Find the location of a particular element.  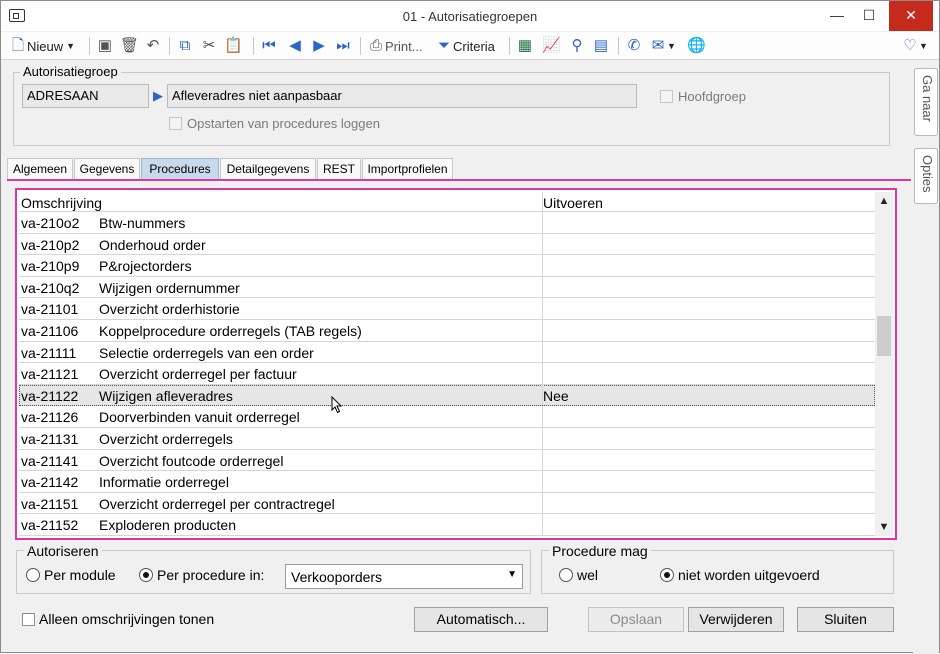

procedure-description: Overzicht orderregel per factuur is located at coordinates (198, 374).